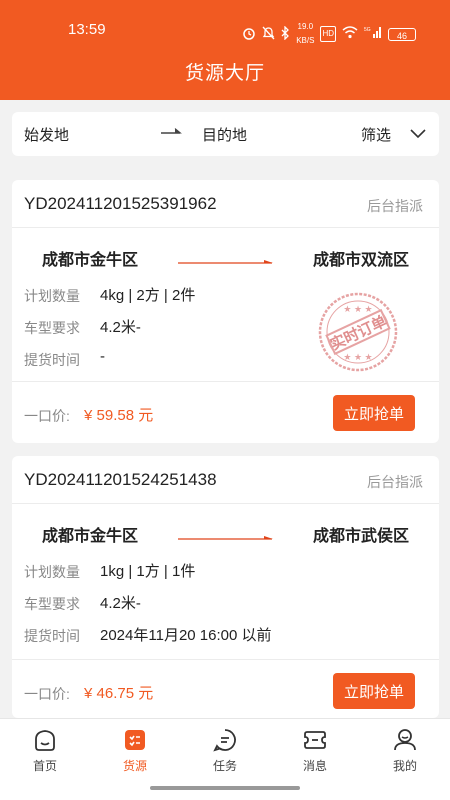 The image size is (450, 800). Describe the element at coordinates (171, 134) in the screenshot. I see `arrow-right-icon` at that location.